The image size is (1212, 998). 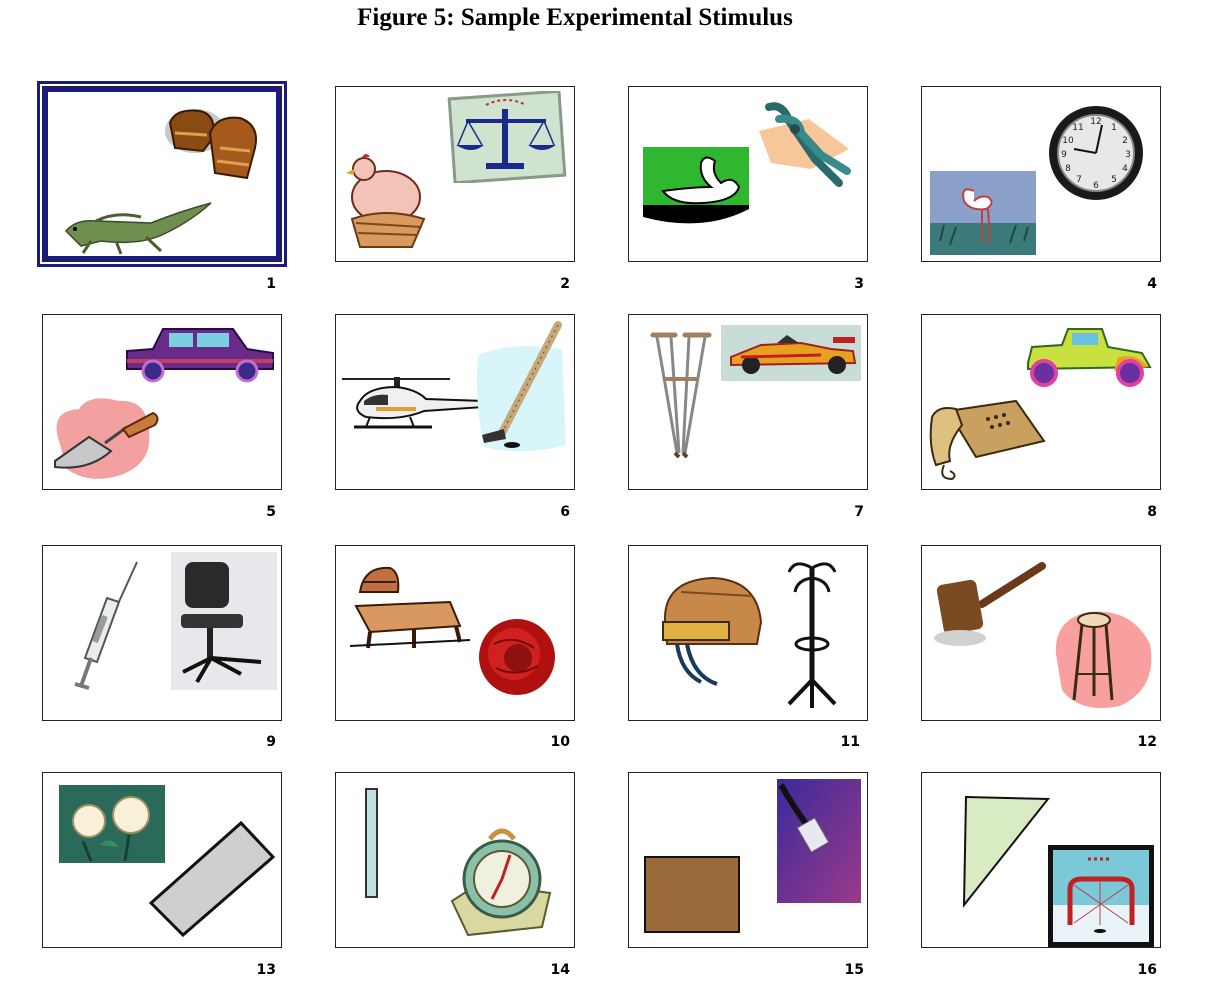 What do you see at coordinates (517, 657) in the screenshot?
I see `red-flower-icon` at bounding box center [517, 657].